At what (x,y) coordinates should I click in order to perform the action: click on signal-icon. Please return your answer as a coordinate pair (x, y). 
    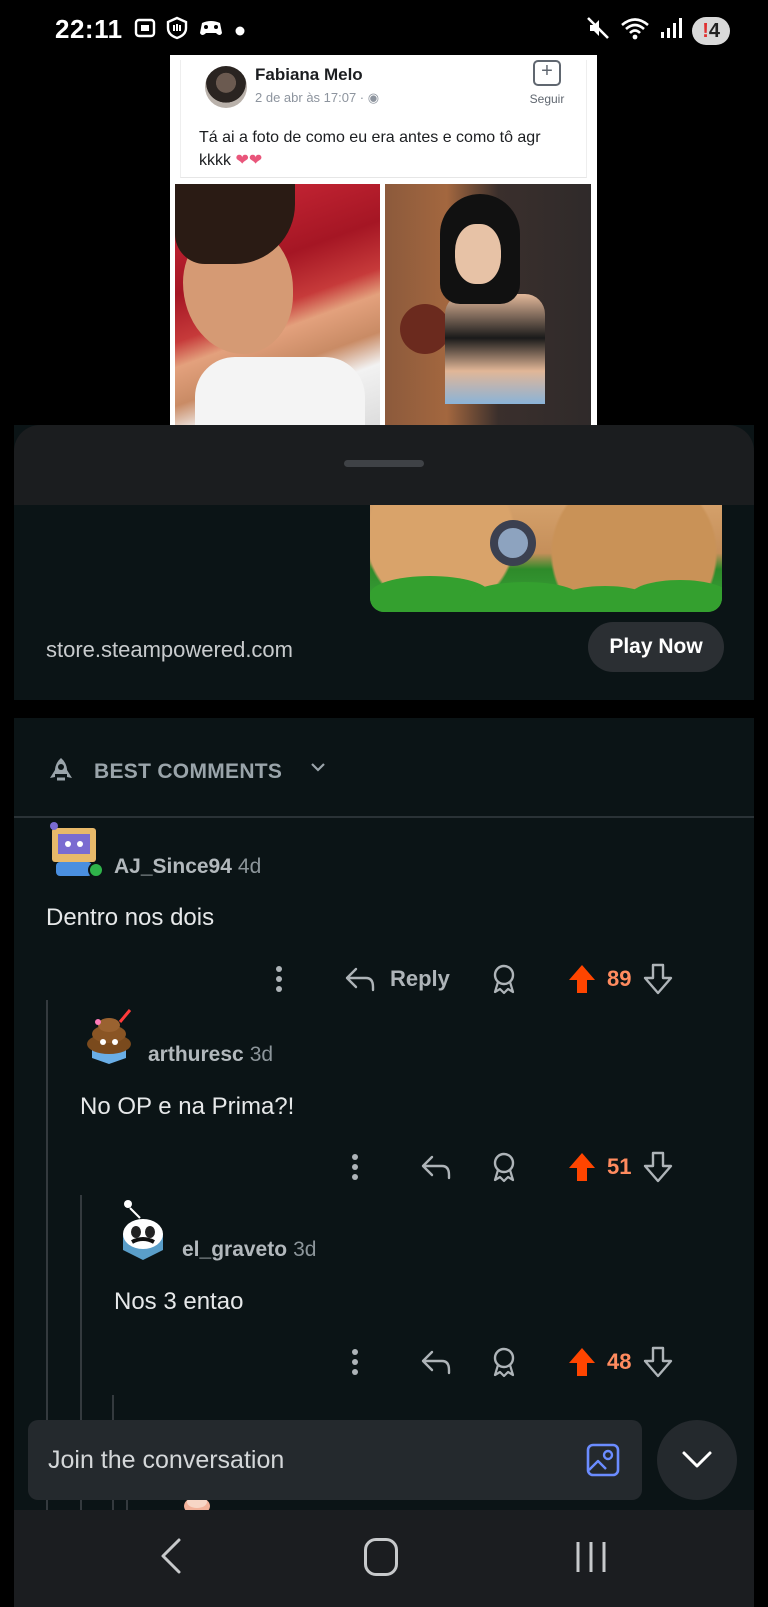
    Looking at the image, I should click on (671, 30).